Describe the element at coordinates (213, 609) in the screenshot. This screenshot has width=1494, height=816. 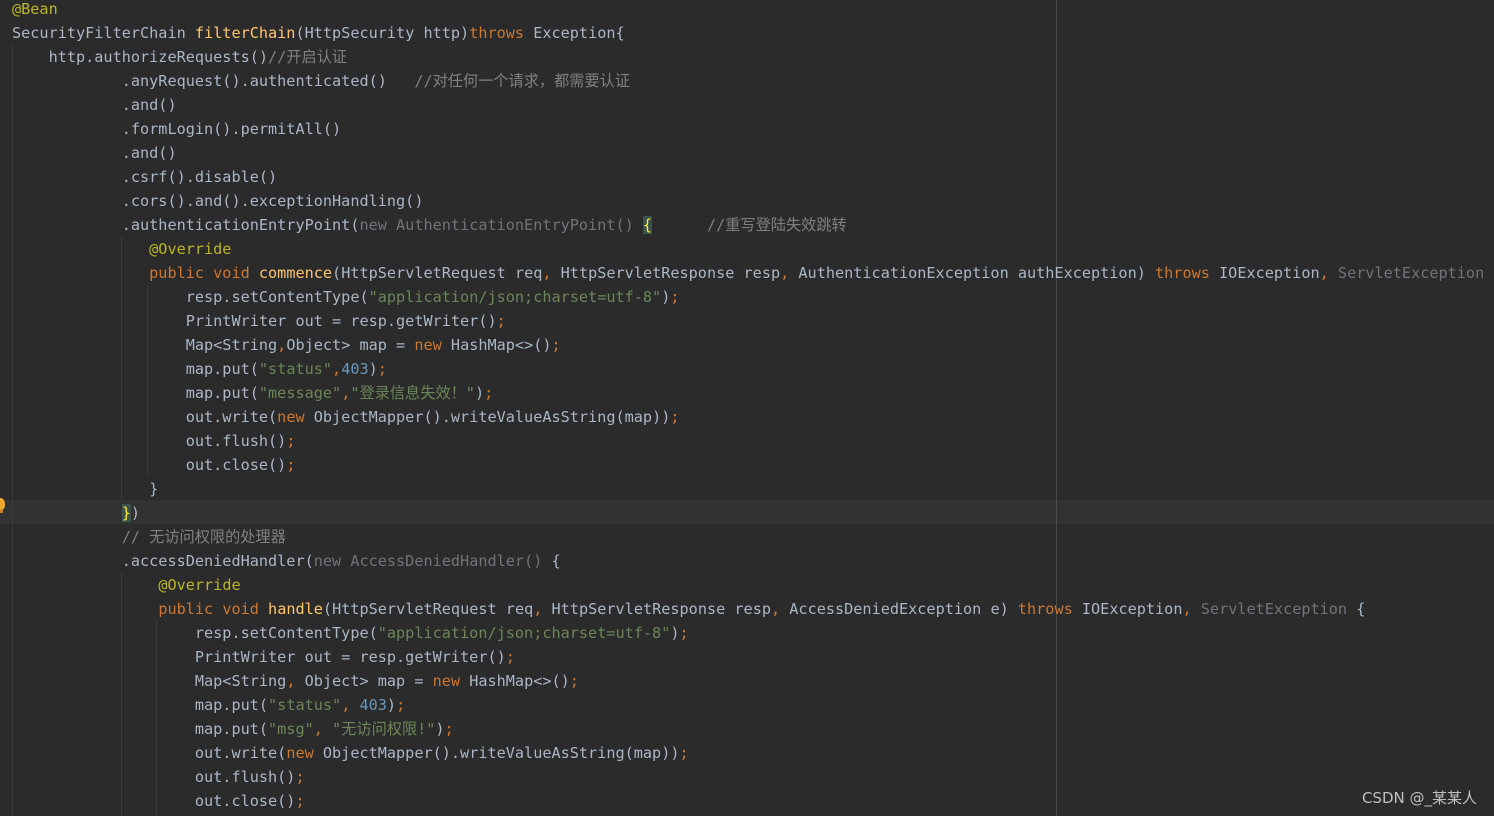
I see `code-token: public void` at that location.